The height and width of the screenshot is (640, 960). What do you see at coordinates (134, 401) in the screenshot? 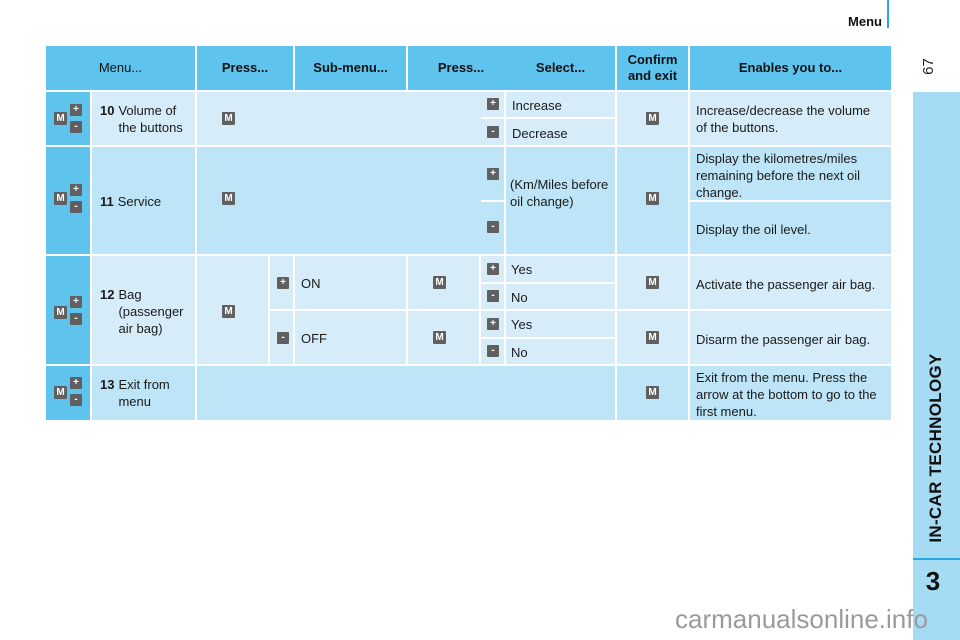
I see `entry-label-line2: menu` at bounding box center [134, 401].